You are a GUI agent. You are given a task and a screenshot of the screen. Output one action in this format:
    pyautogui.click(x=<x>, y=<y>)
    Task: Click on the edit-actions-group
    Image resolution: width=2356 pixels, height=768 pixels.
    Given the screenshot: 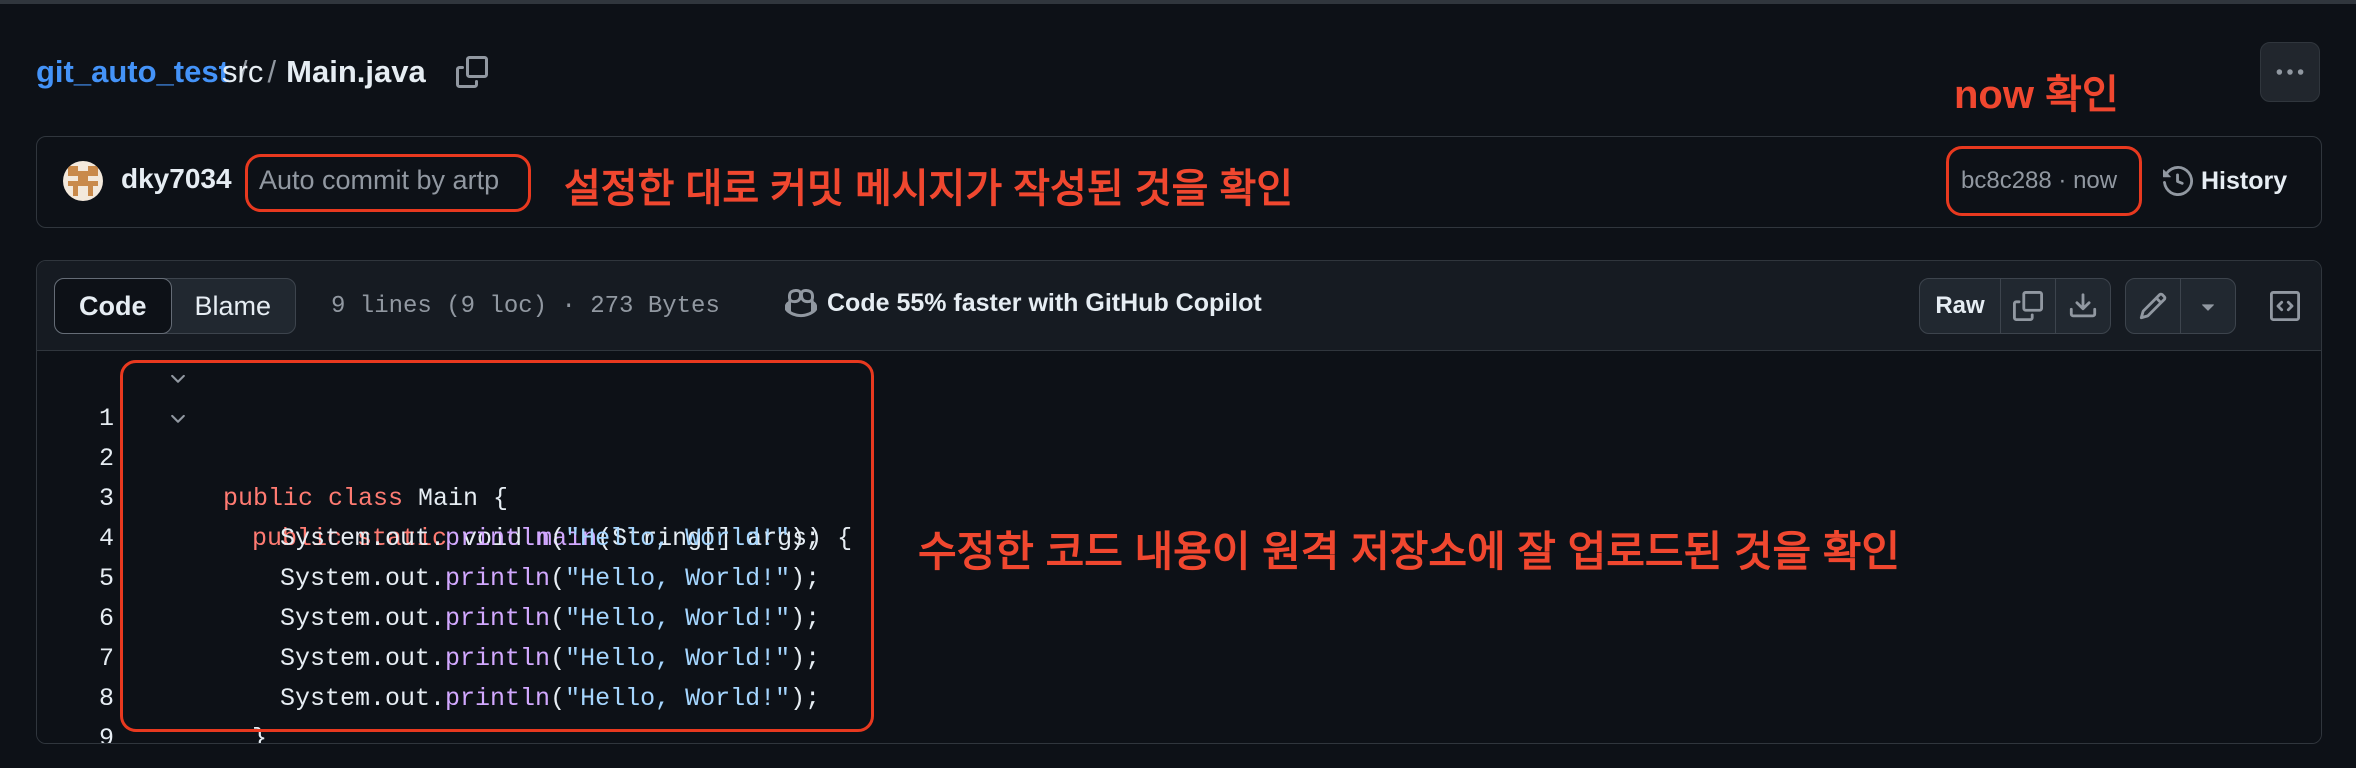 What is the action you would take?
    pyautogui.click(x=2180, y=306)
    